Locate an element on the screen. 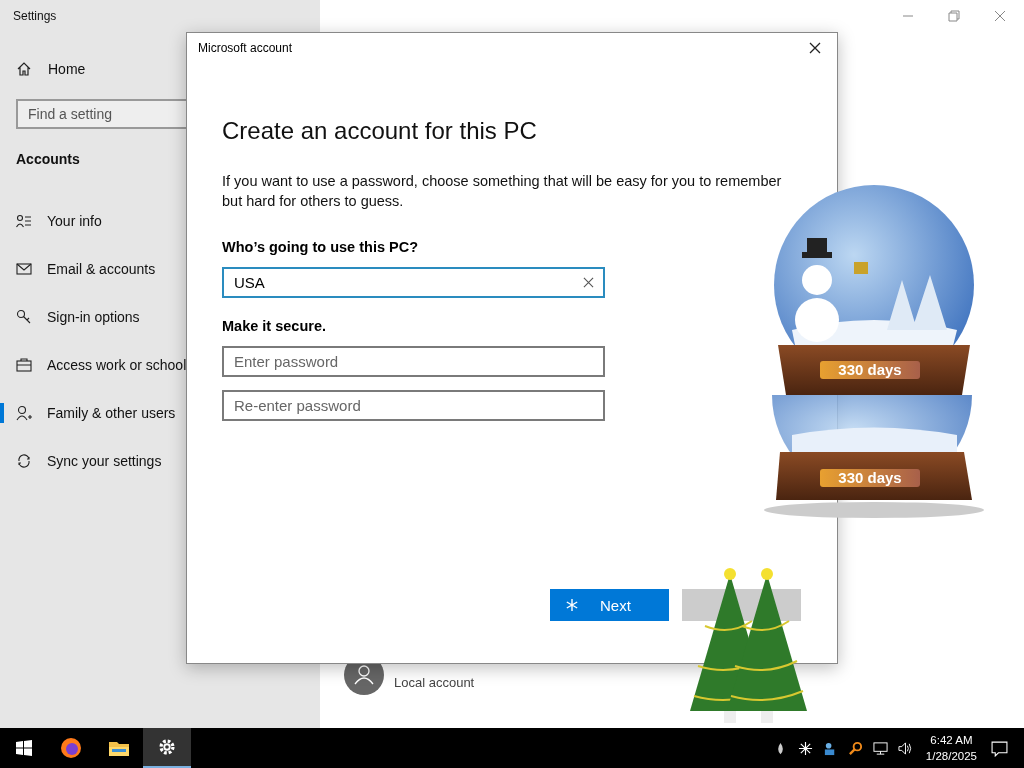 The width and height of the screenshot is (1024, 768). asterisk-icon is located at coordinates (805, 748).